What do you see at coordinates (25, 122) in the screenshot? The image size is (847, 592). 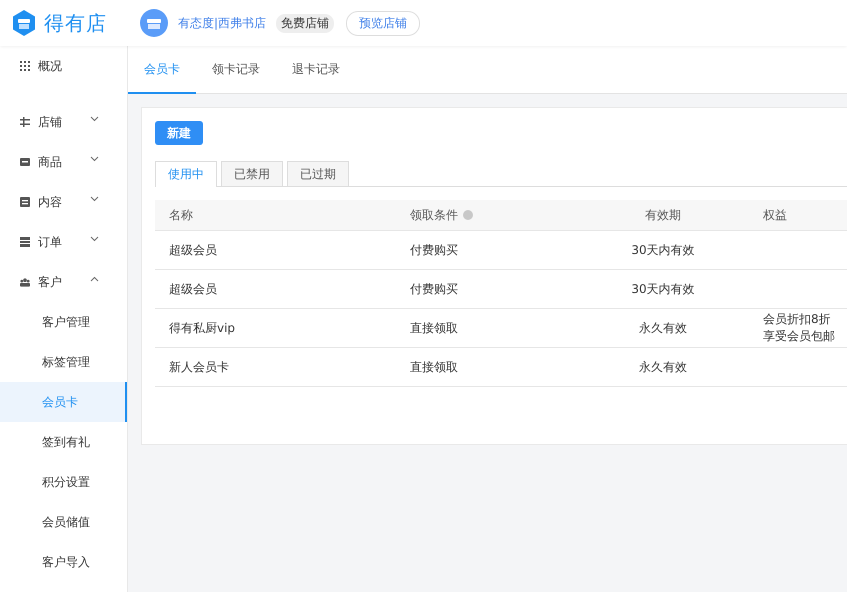 I see `sliders-icon` at bounding box center [25, 122].